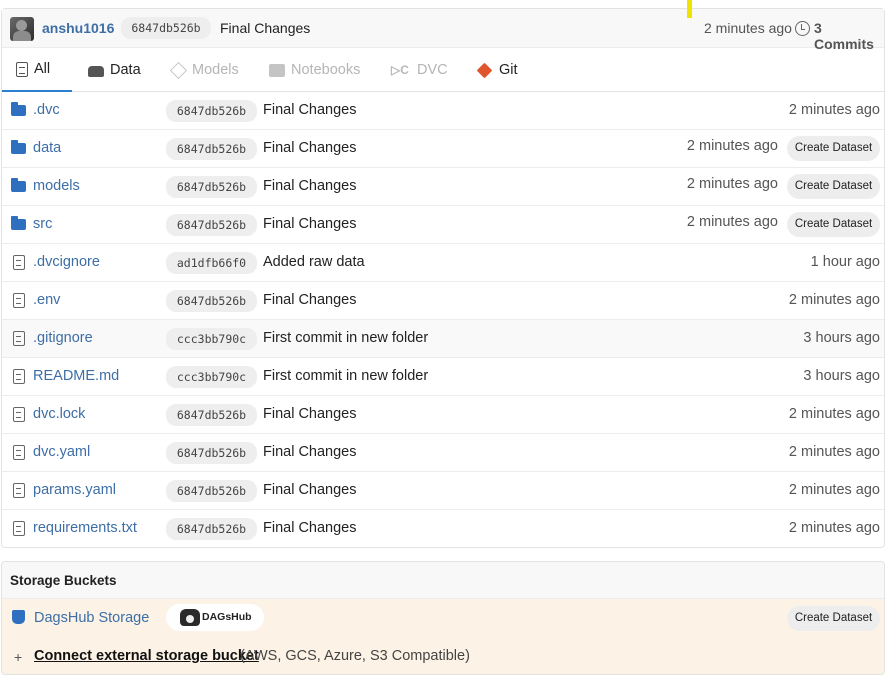 This screenshot has height=690, width=885. I want to click on tab-git: Git, so click(497, 70).